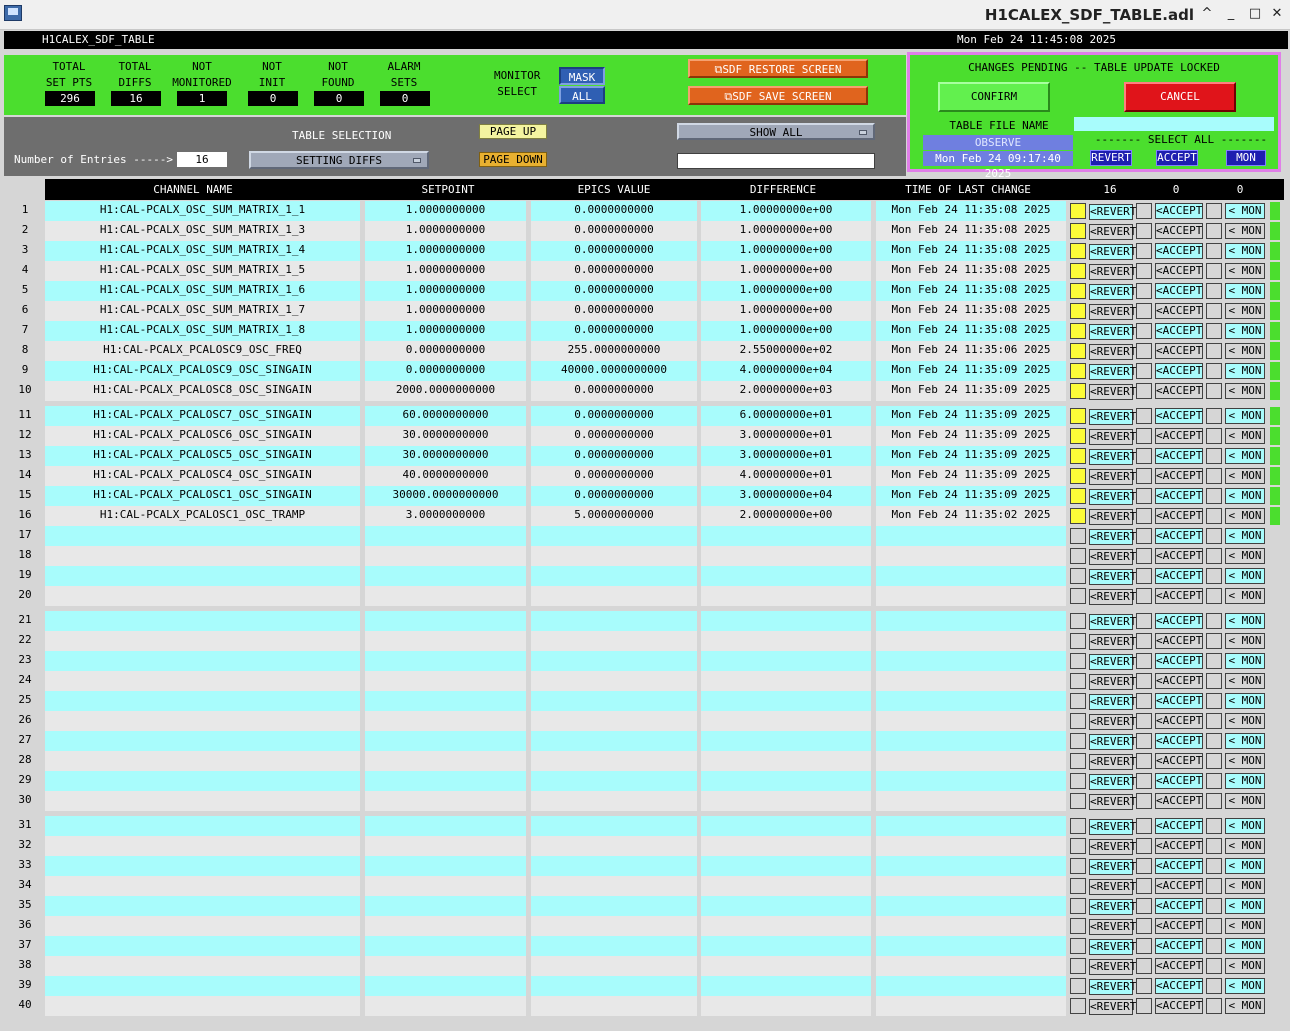 Image resolution: width=1290 pixels, height=1031 pixels. Describe the element at coordinates (1174, 124) in the screenshot. I see `table-file-name-field` at that location.